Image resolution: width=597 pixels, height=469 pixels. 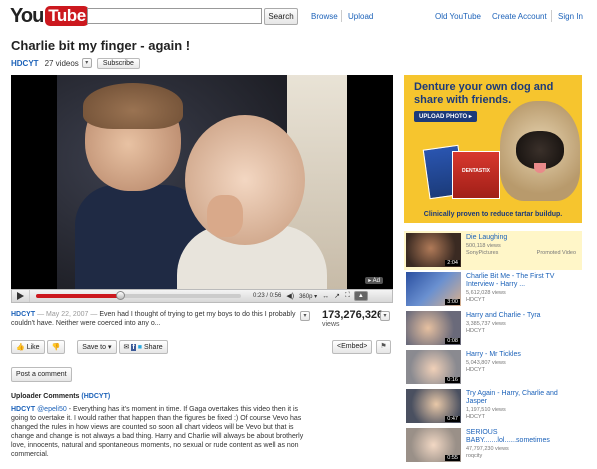 I want to click on channel-row: HDCYT 27 videos ▾ Subscribe, so click(x=75, y=63).